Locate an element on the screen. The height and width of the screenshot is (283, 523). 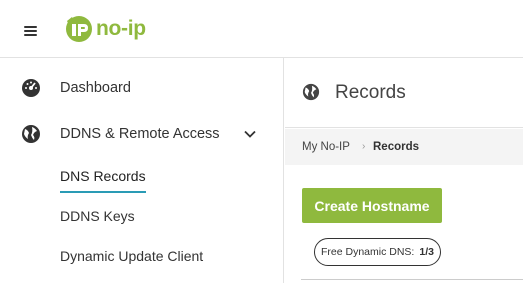
page-header: Records is located at coordinates (404, 93).